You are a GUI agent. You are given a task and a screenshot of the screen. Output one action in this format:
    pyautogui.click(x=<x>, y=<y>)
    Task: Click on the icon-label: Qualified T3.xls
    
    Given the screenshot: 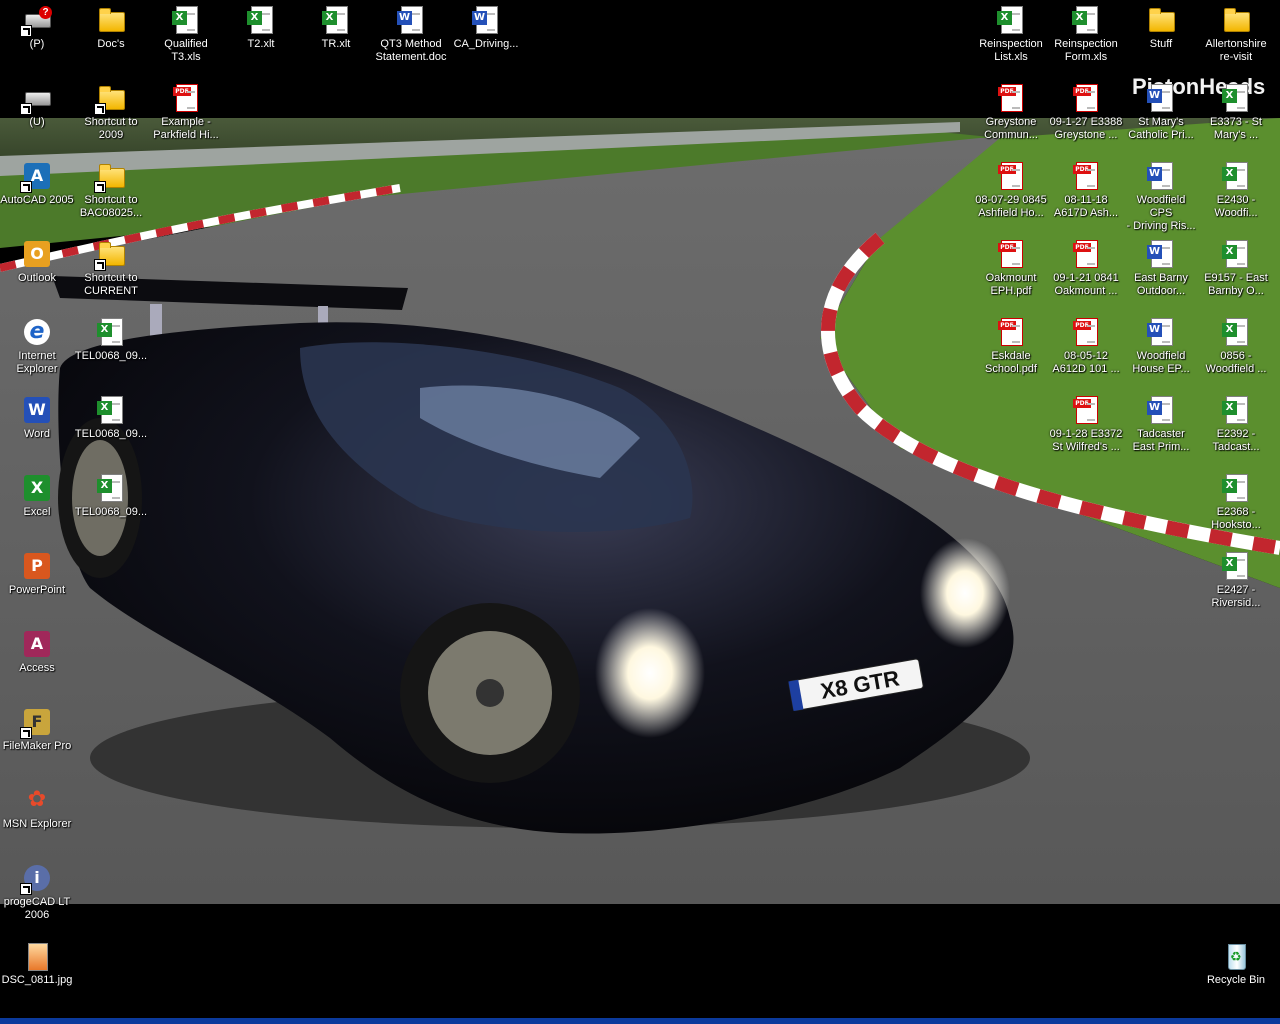 What is the action you would take?
    pyautogui.click(x=186, y=50)
    